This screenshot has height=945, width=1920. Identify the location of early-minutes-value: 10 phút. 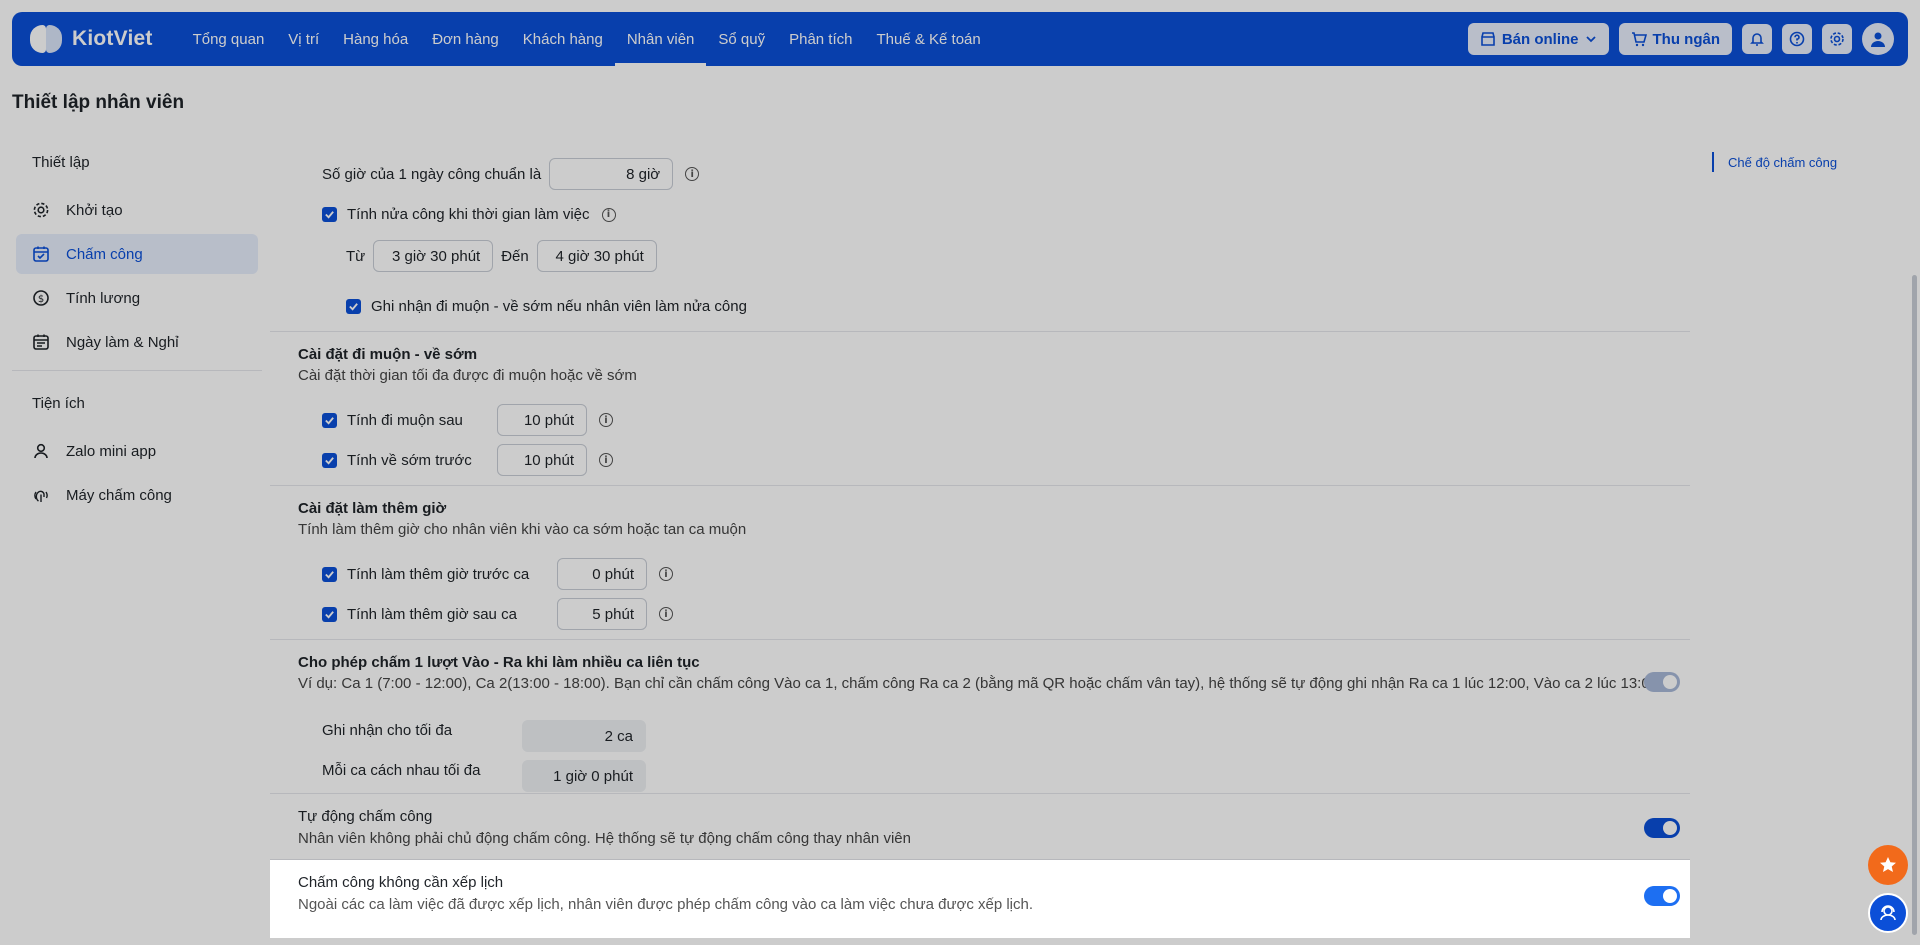
(548, 460).